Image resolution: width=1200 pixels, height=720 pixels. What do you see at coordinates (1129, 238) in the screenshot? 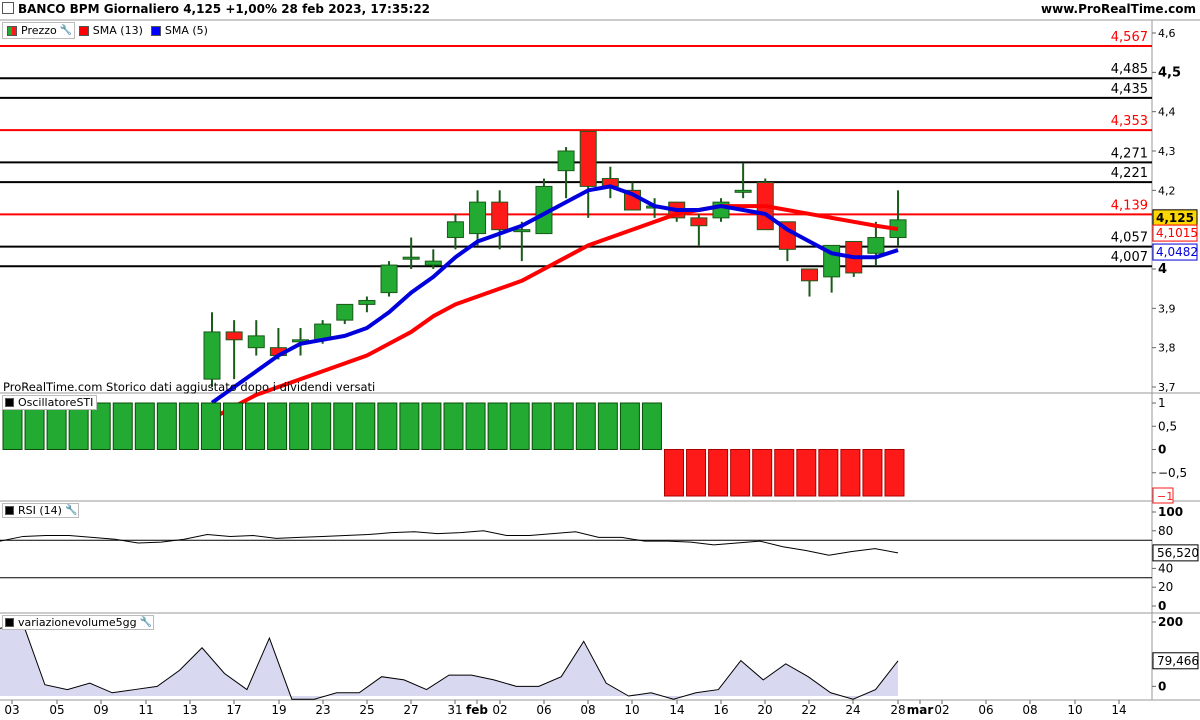
I see `level-label: 4,057` at bounding box center [1129, 238].